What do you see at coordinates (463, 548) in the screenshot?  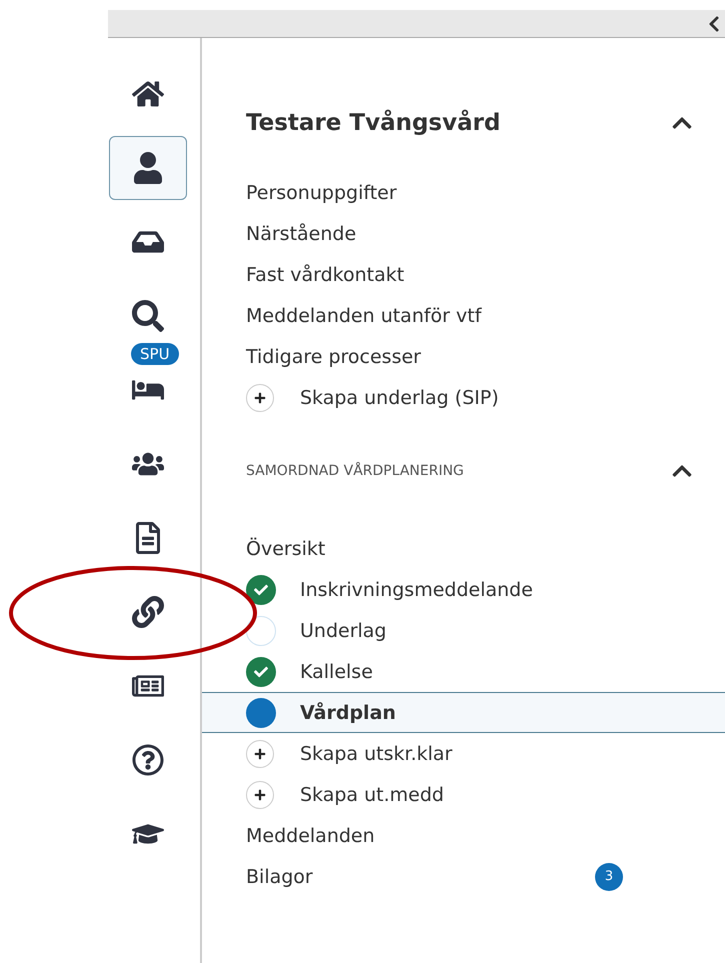 I see `menu-item: Översikt` at bounding box center [463, 548].